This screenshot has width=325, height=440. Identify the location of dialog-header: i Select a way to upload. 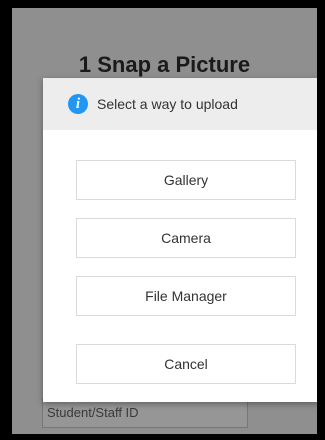
(180, 104).